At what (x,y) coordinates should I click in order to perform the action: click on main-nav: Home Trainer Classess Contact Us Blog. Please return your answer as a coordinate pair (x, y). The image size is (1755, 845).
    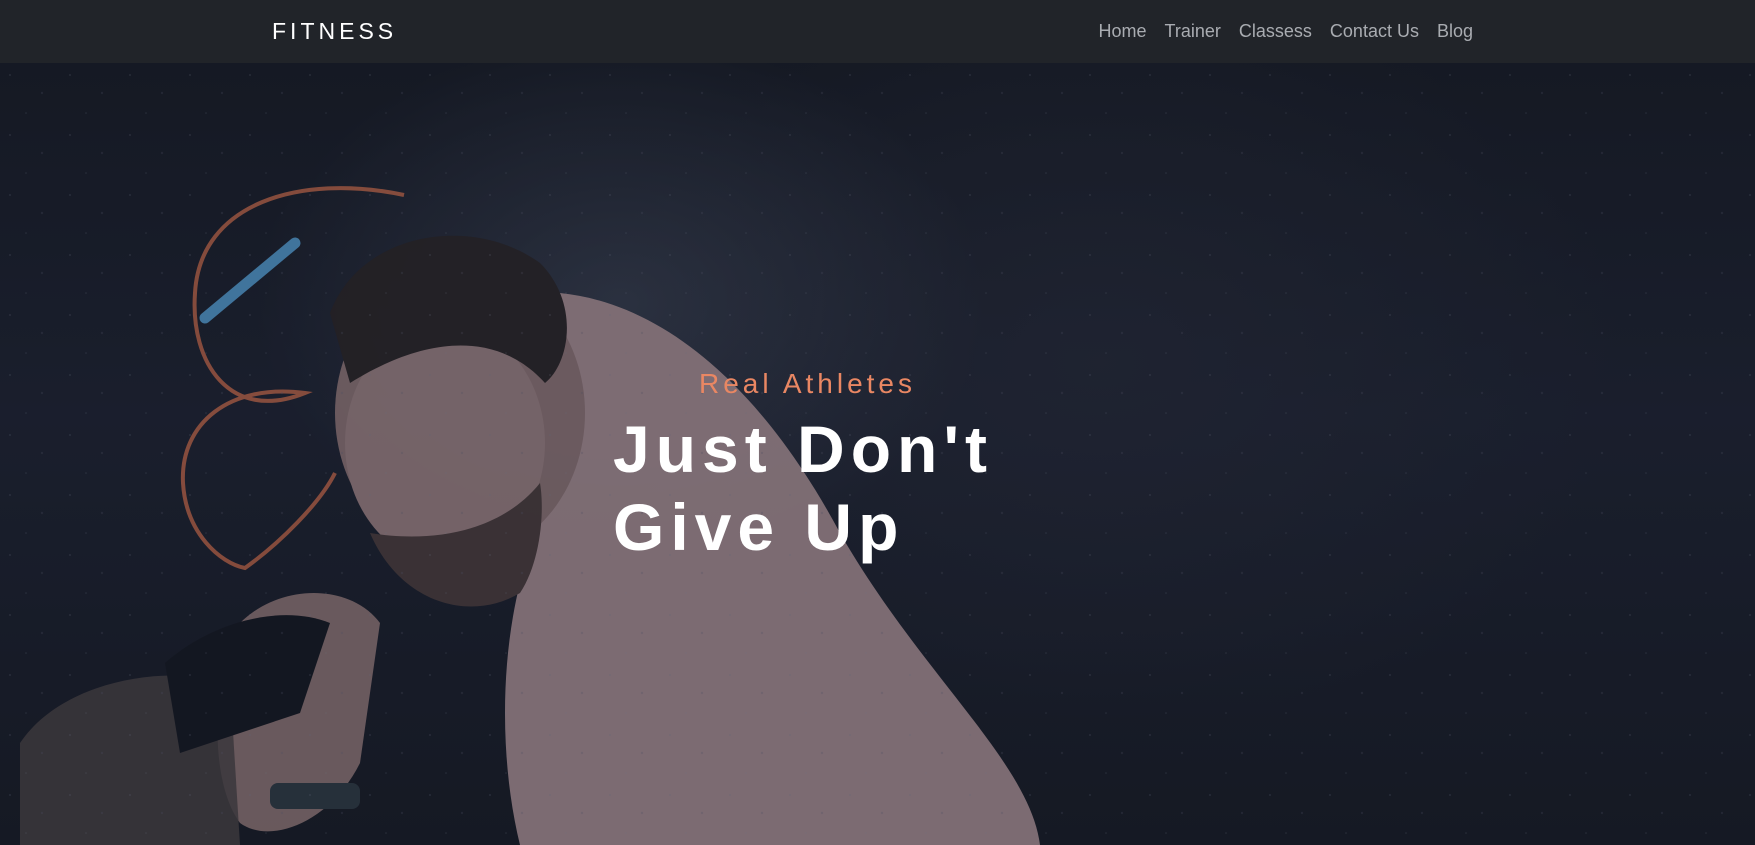
    Looking at the image, I should click on (1286, 31).